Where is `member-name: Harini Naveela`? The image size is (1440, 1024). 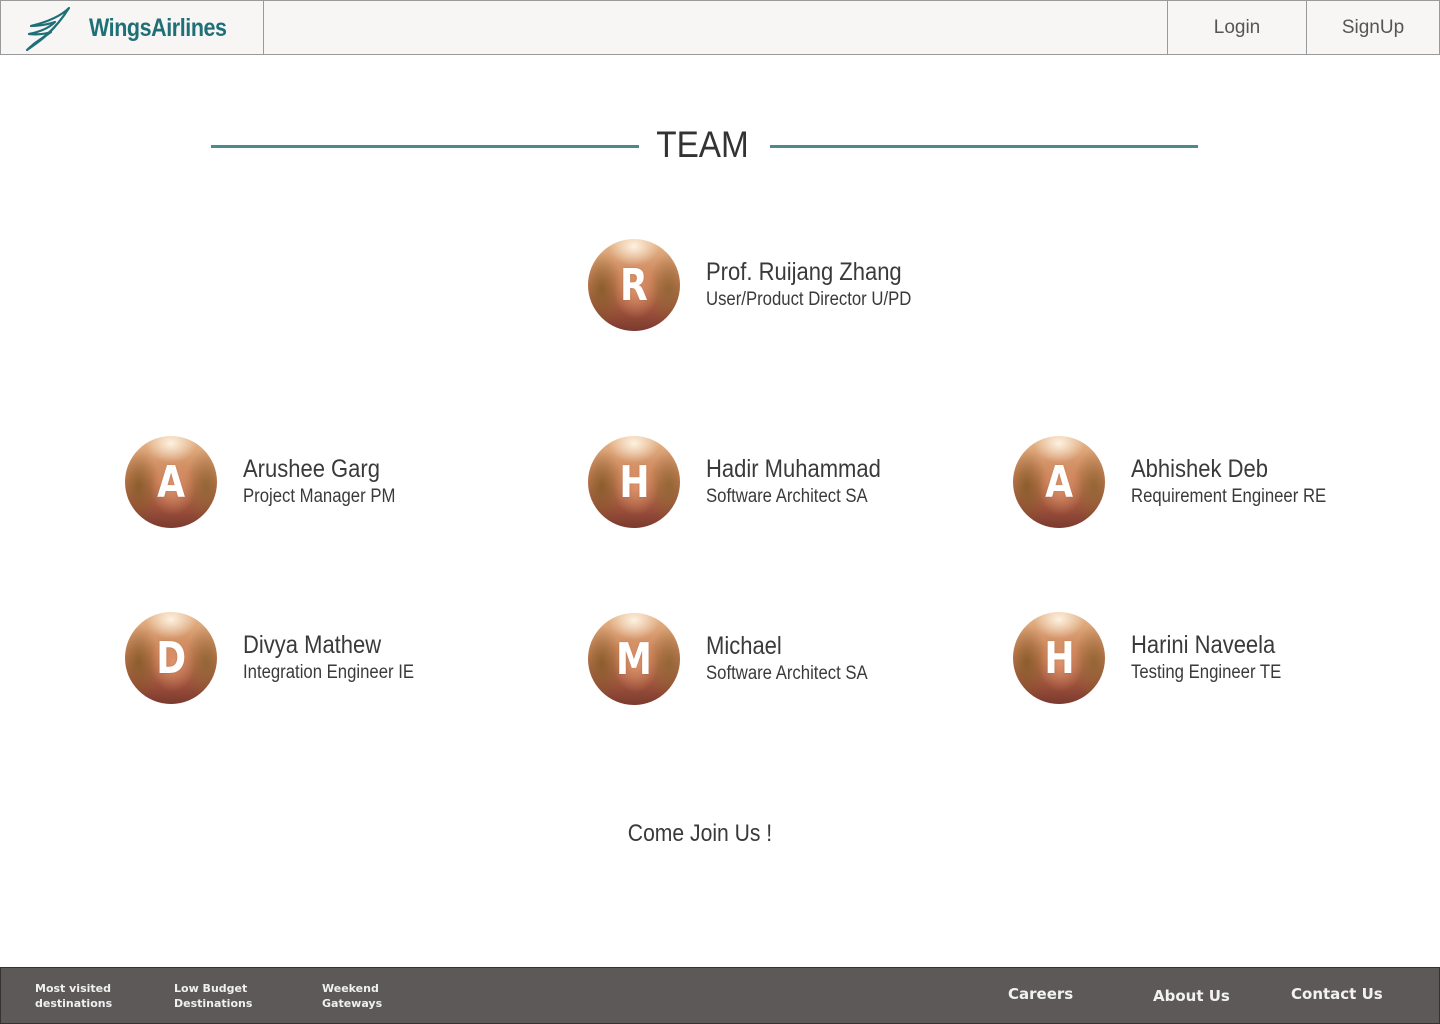 member-name: Harini Naveela is located at coordinates (1203, 645).